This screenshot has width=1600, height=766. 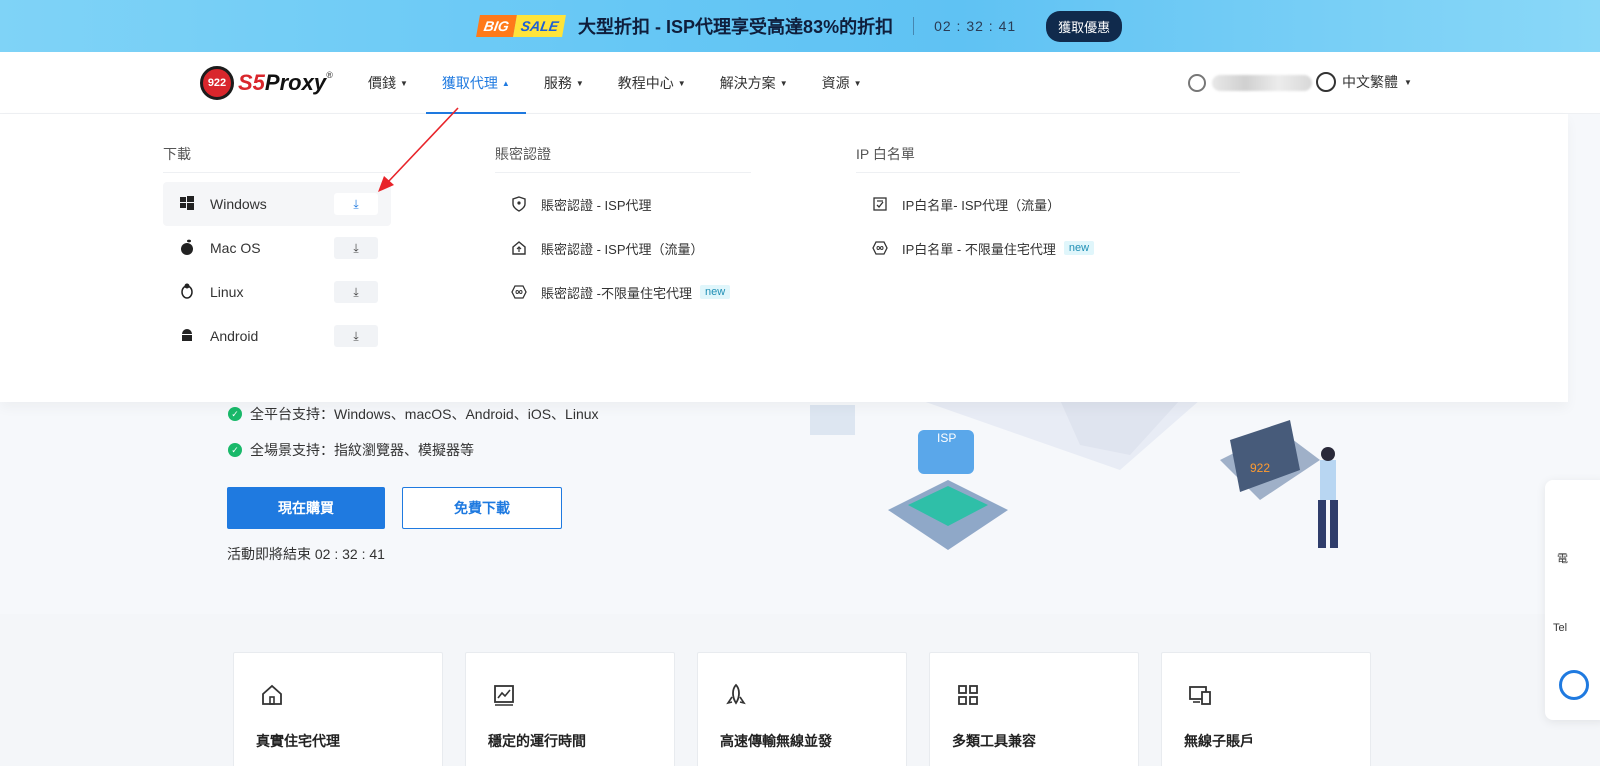 What do you see at coordinates (187, 204) in the screenshot?
I see `windows-icon` at bounding box center [187, 204].